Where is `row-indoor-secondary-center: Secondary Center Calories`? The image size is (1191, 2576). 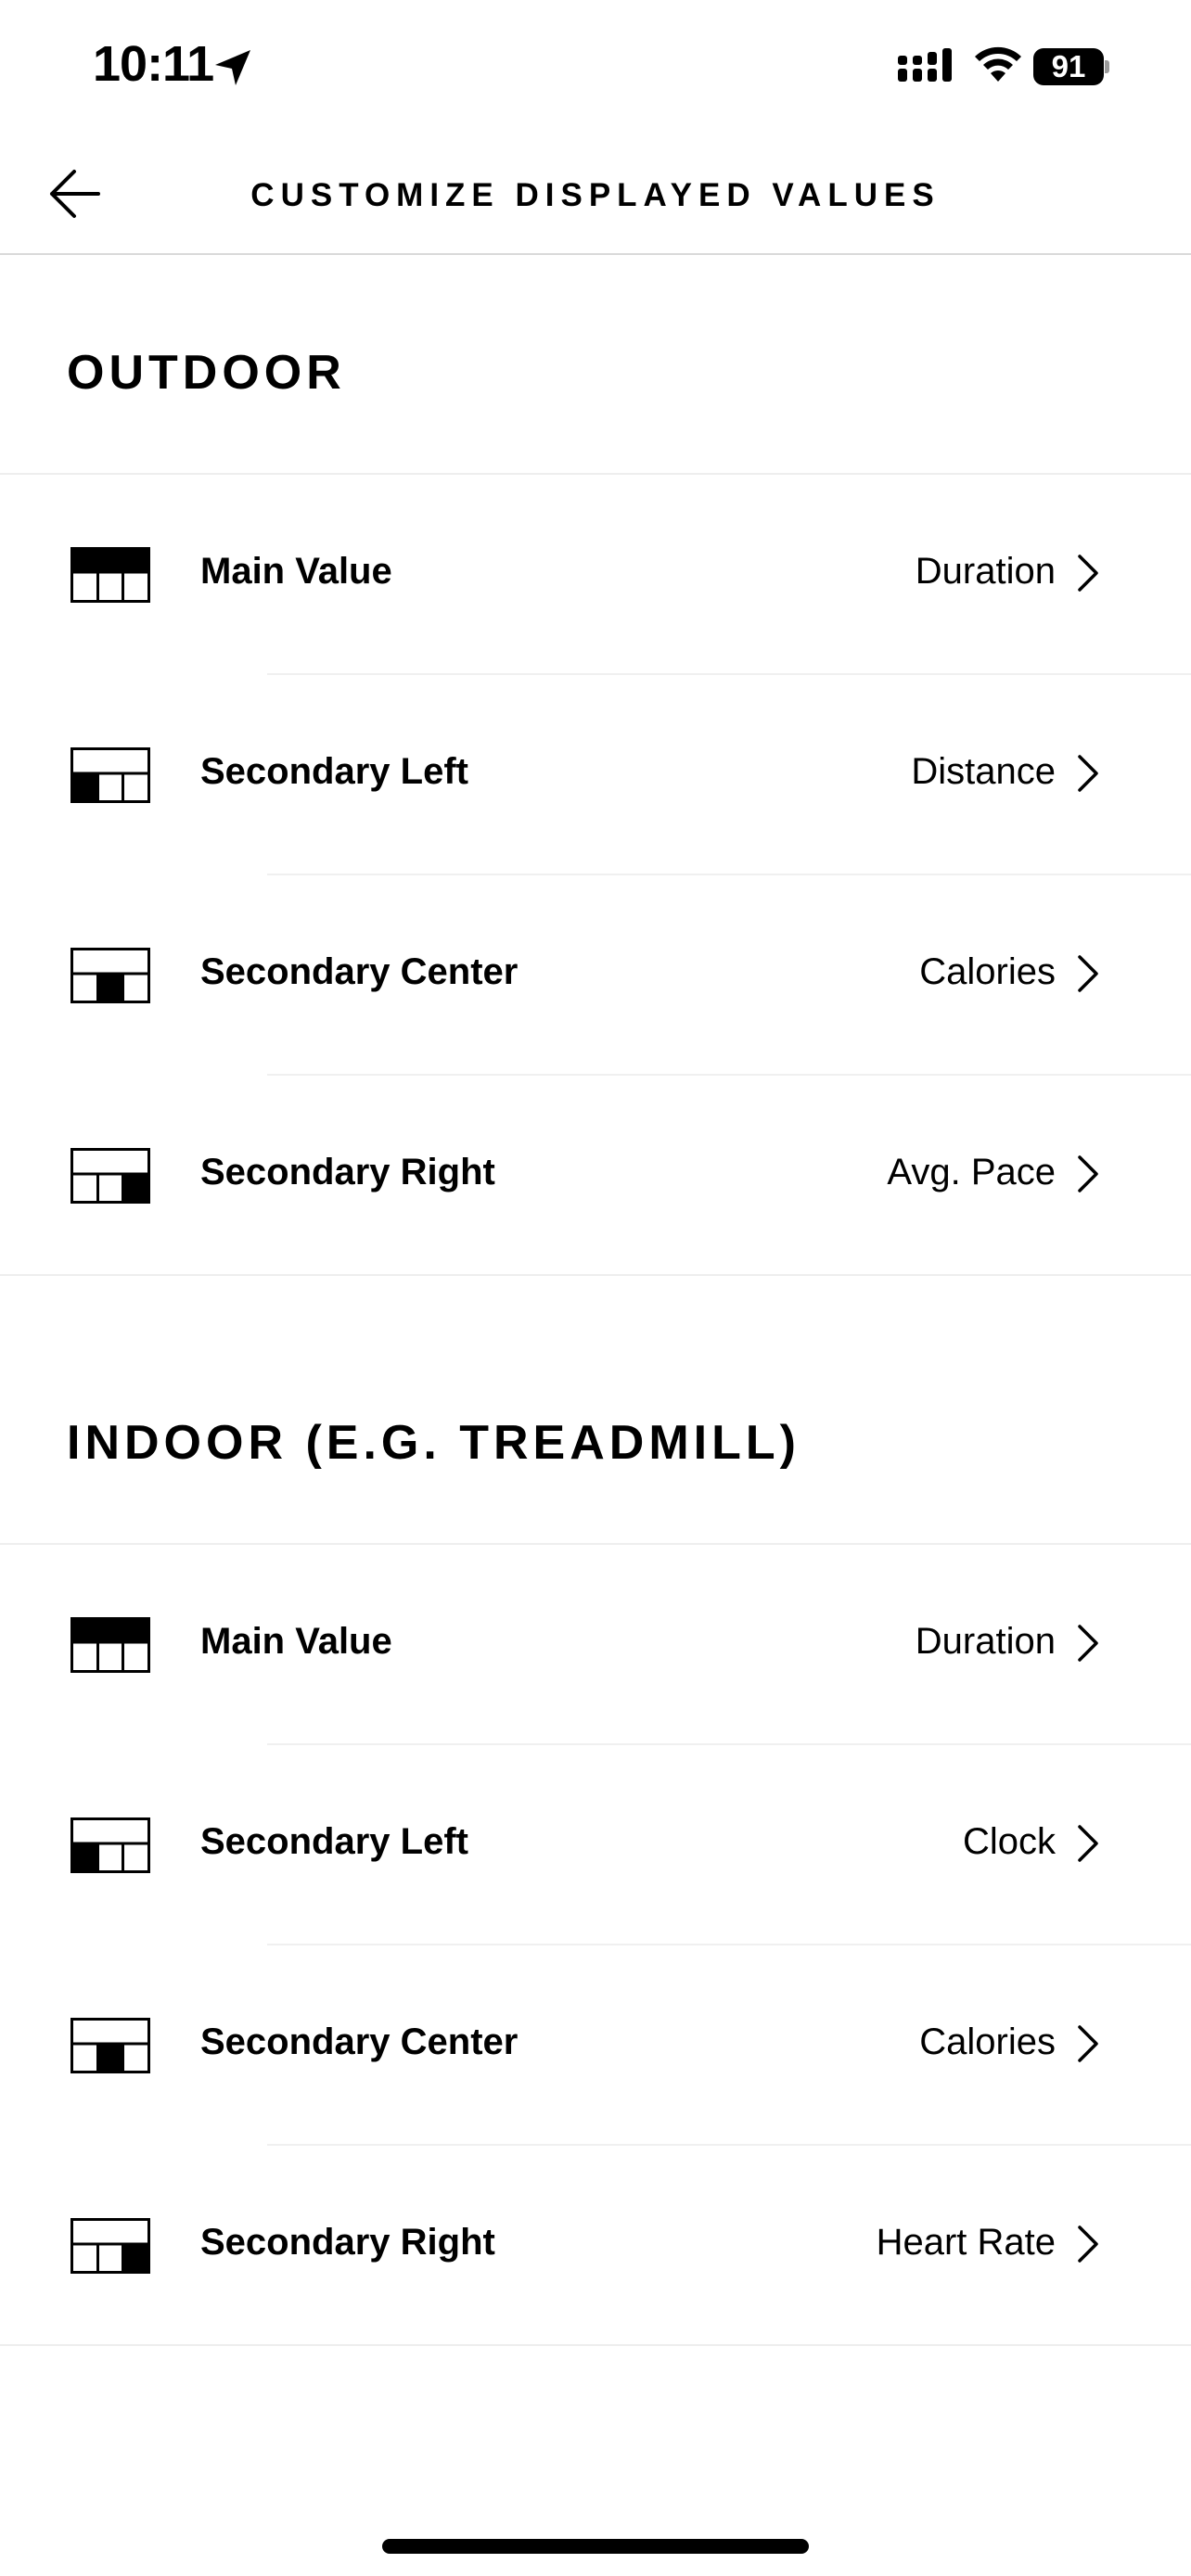 row-indoor-secondary-center: Secondary Center Calories is located at coordinates (595, 2046).